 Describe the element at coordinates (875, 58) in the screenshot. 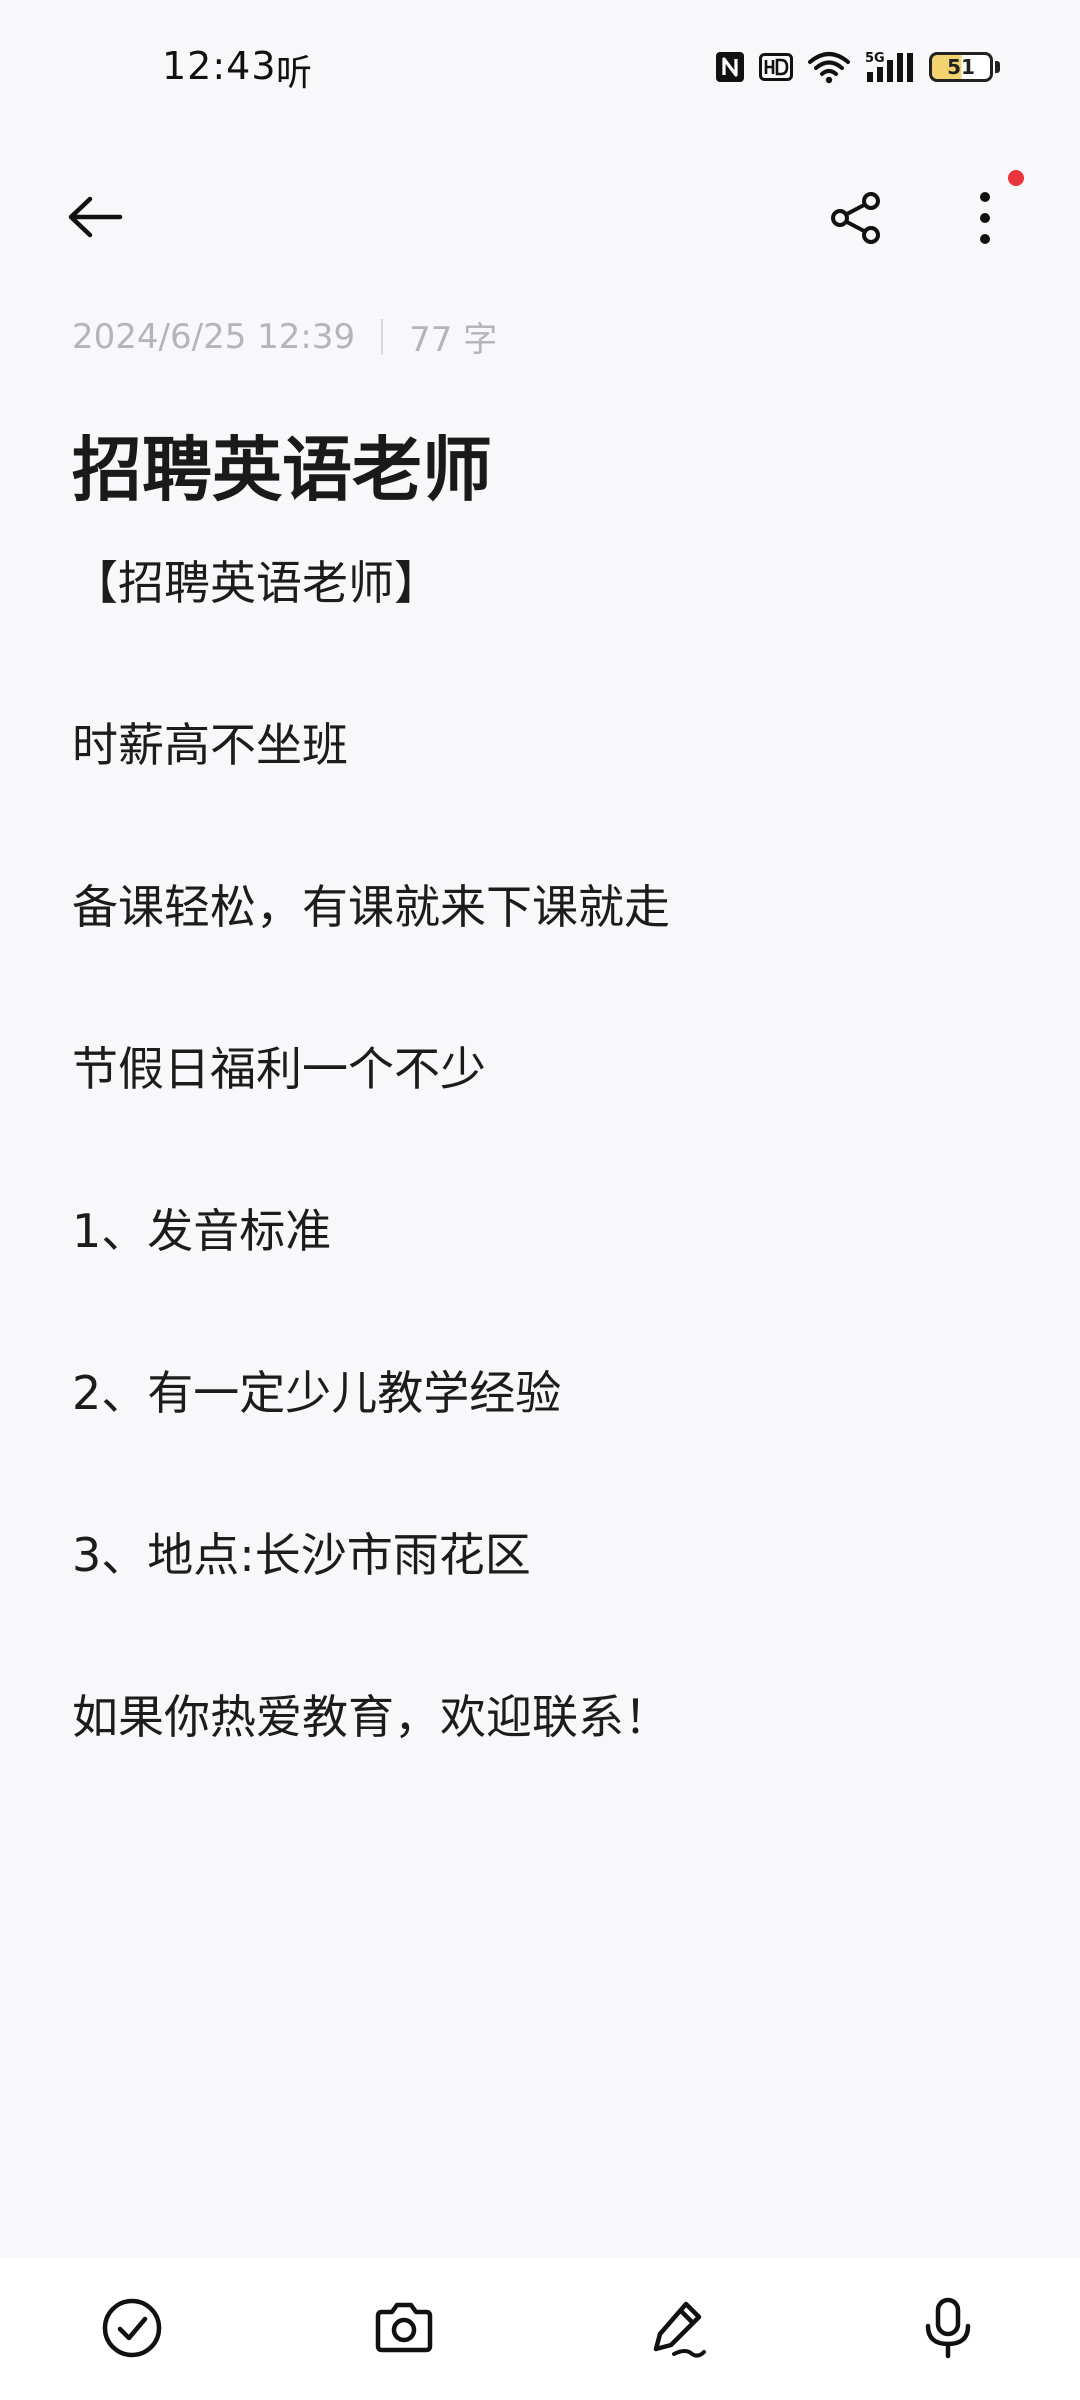

I see `svg-text: 5G` at that location.